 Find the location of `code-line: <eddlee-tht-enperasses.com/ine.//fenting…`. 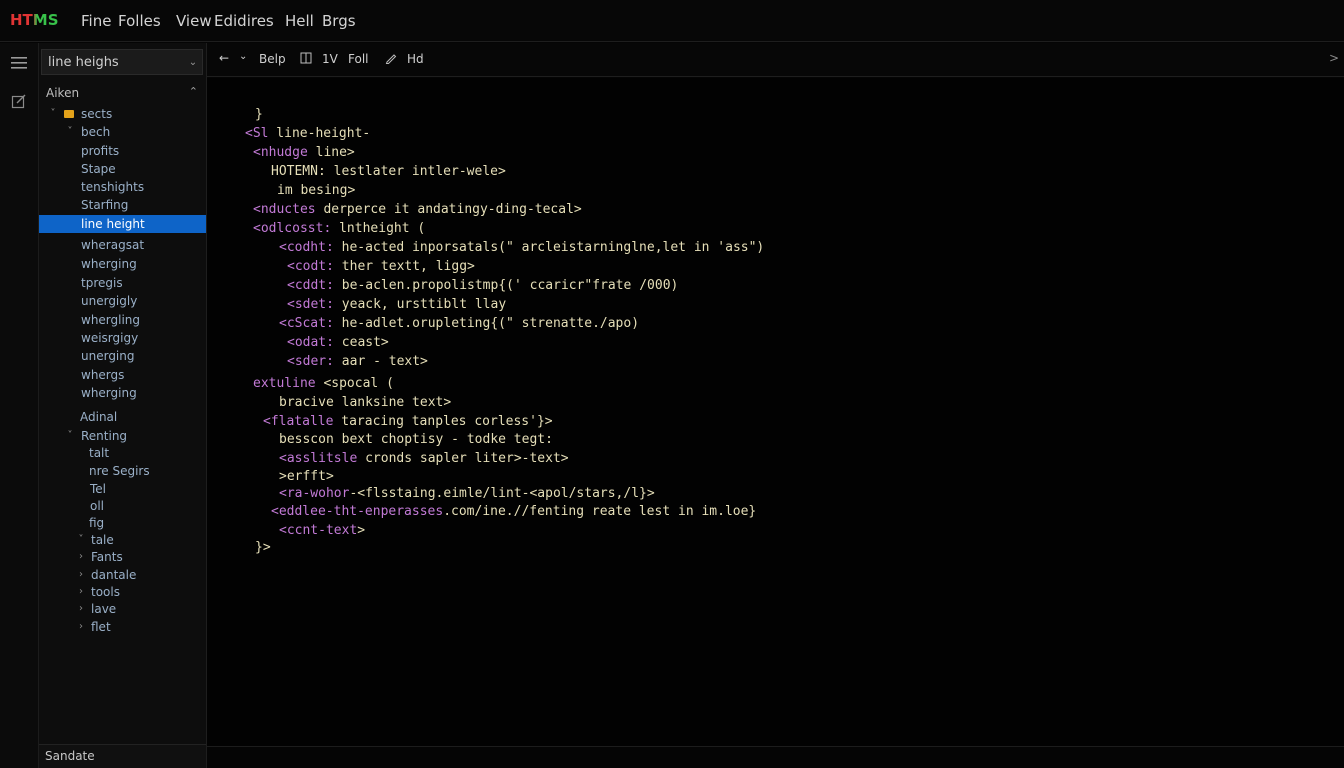

code-line: <eddlee-tht-enperasses.com/ine.//fenting… is located at coordinates (513, 511).